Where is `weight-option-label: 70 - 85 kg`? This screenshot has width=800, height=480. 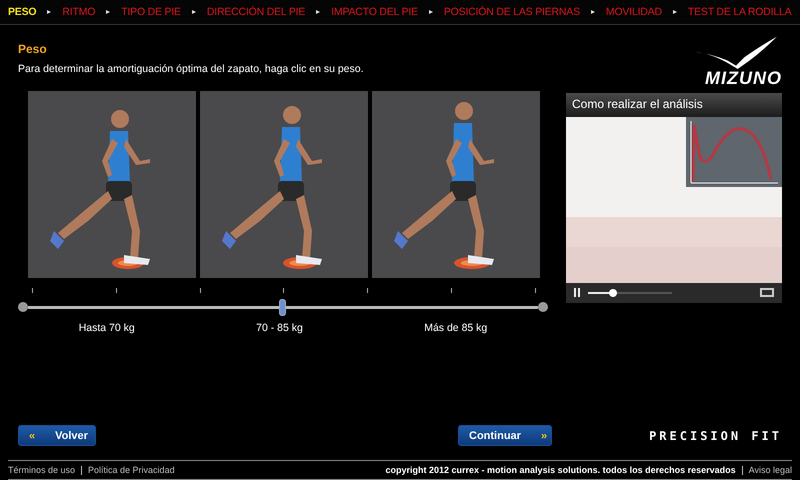 weight-option-label: 70 - 85 kg is located at coordinates (279, 328).